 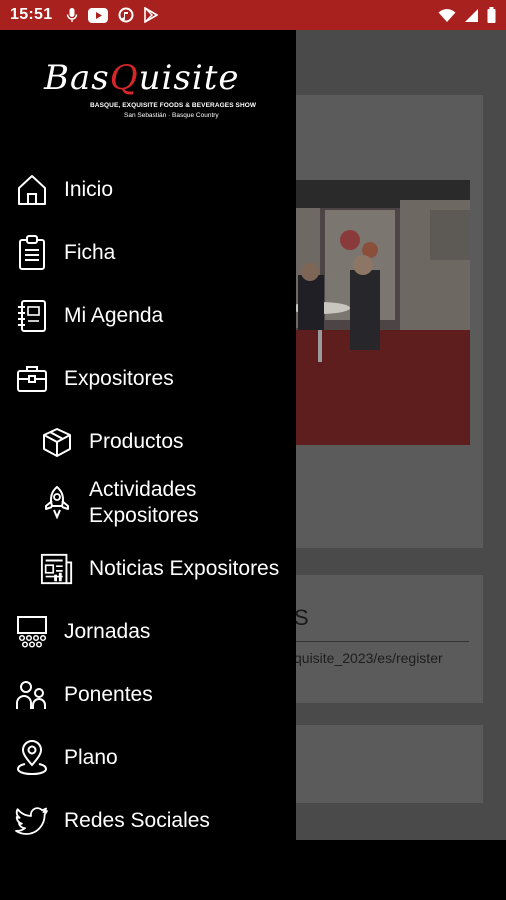 What do you see at coordinates (32, 758) in the screenshot?
I see `map-pin-icon` at bounding box center [32, 758].